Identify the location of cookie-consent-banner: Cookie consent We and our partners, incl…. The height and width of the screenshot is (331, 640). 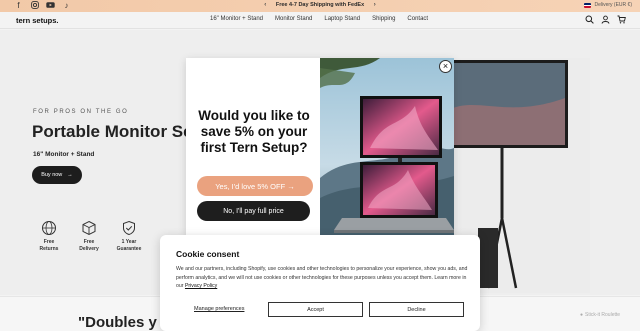
(320, 283).